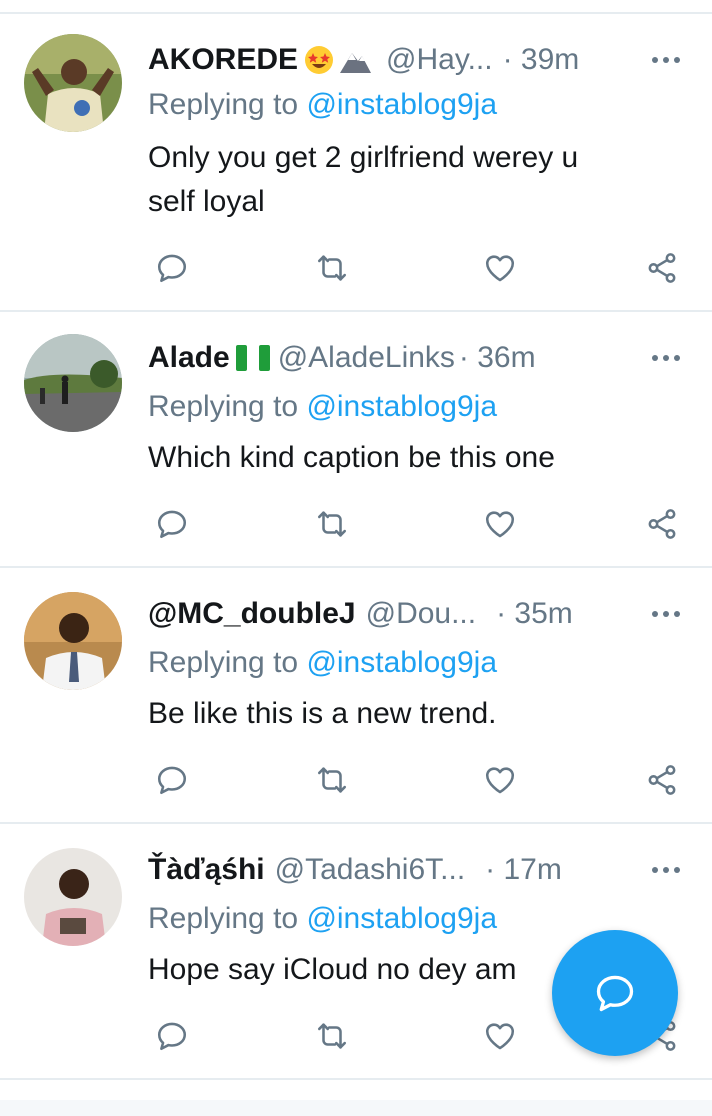  I want to click on timestamp: · 36m, so click(497, 358).